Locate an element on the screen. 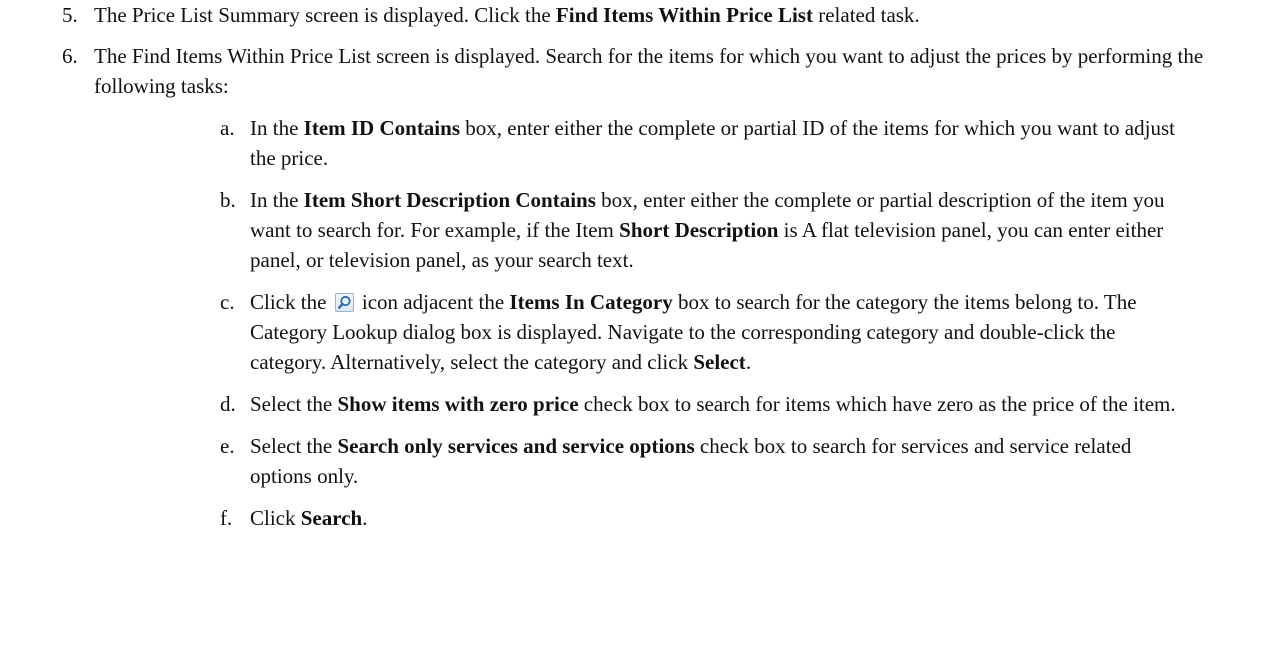 The height and width of the screenshot is (656, 1266). substep-letter: c. is located at coordinates (227, 302).